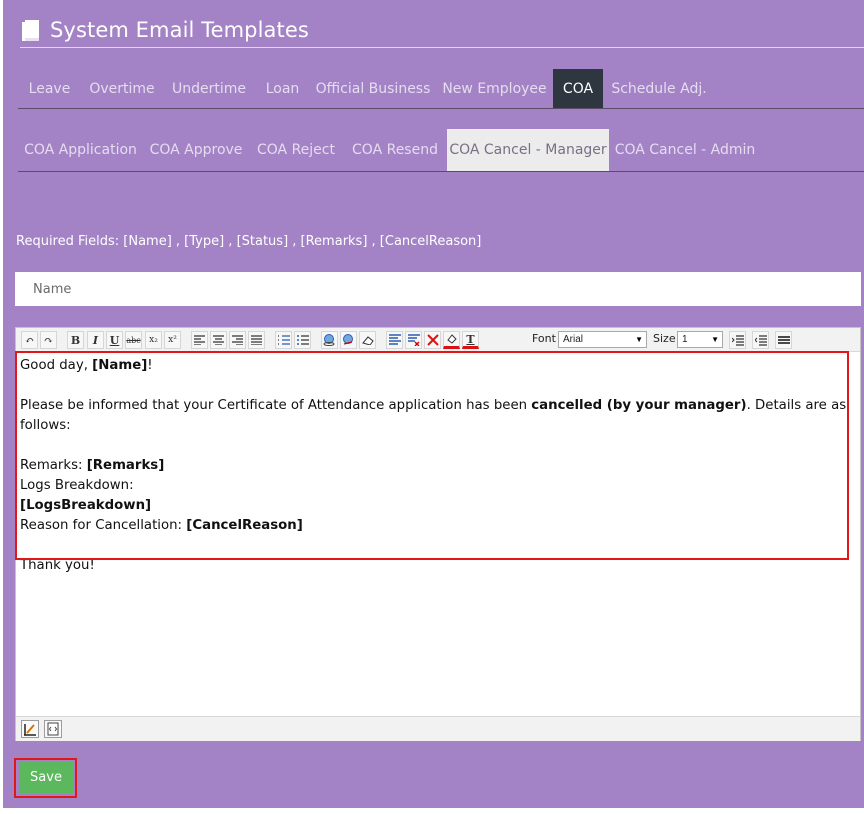 This screenshot has height=814, width=864. Describe the element at coordinates (209, 88) in the screenshot. I see `tab-undertime: Undertime` at that location.